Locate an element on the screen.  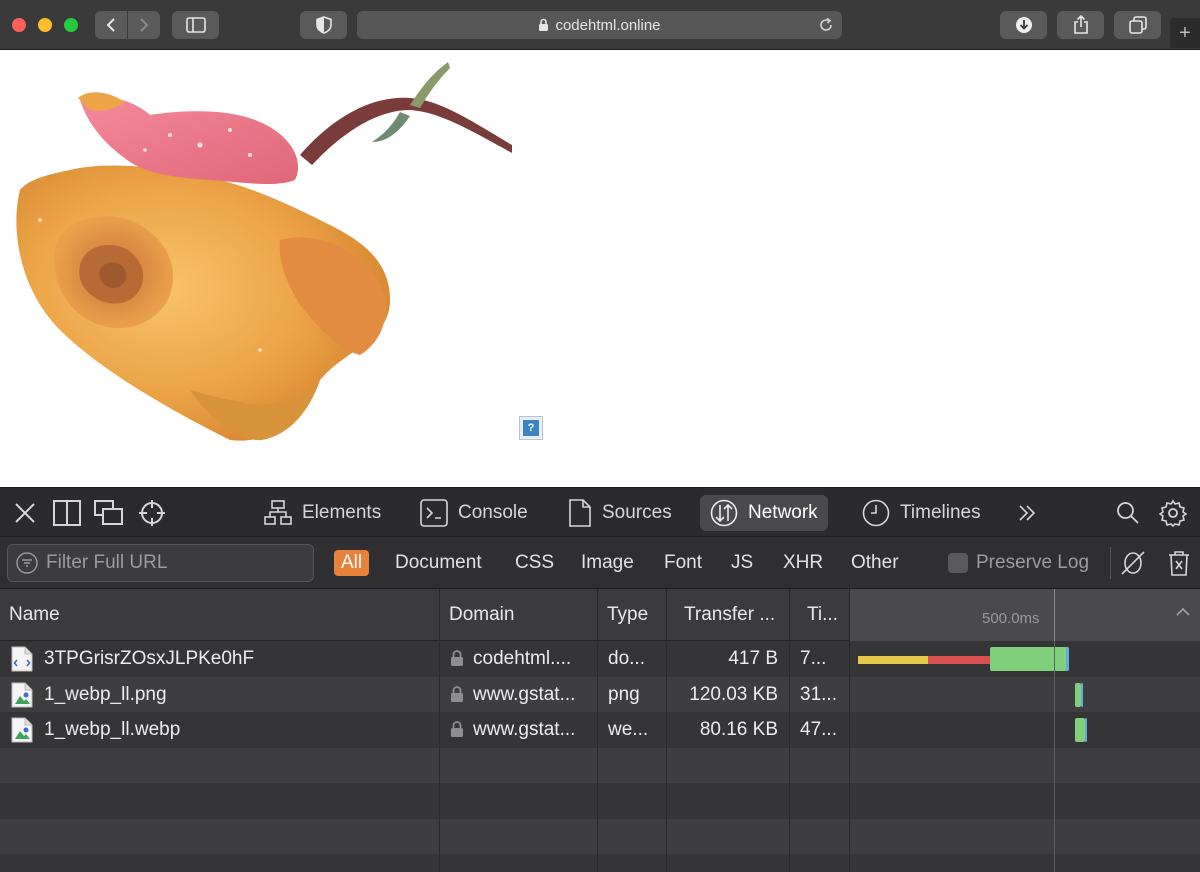
address-bar: codehtml.online is located at coordinates (599, 25).